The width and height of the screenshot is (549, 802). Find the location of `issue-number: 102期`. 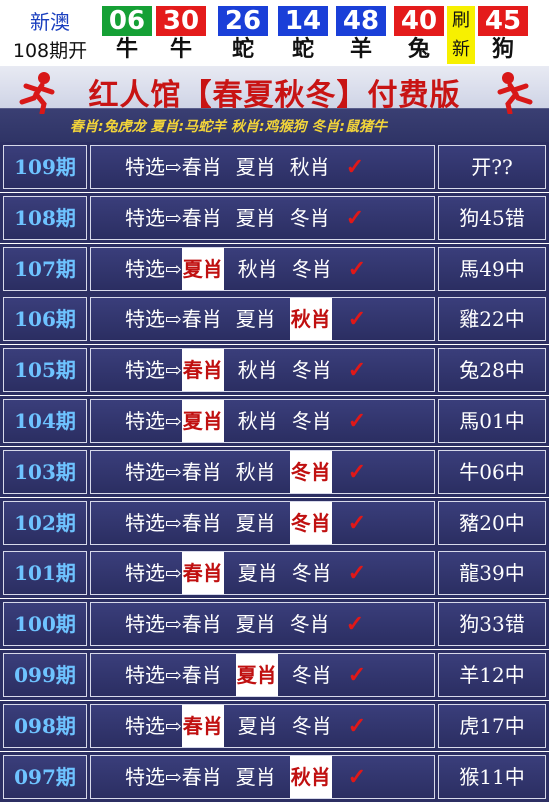

issue-number: 102期 is located at coordinates (45, 522).